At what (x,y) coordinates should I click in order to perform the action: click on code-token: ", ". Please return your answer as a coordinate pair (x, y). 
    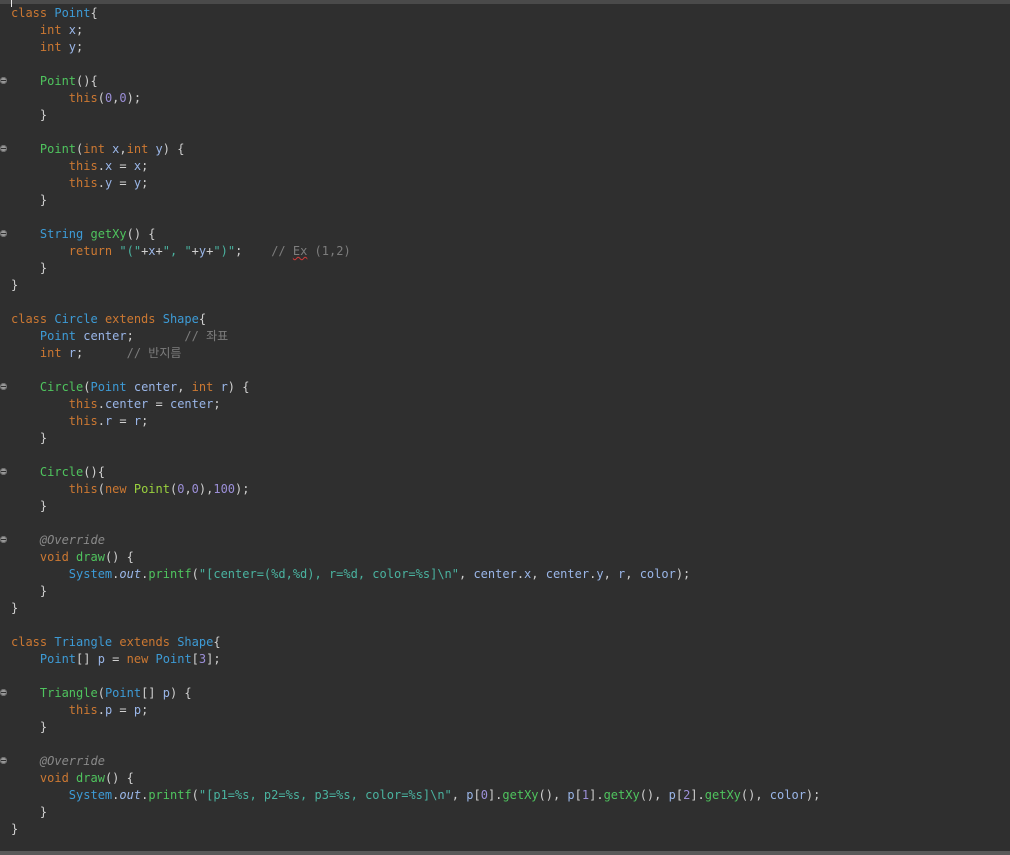
    Looking at the image, I should click on (177, 251).